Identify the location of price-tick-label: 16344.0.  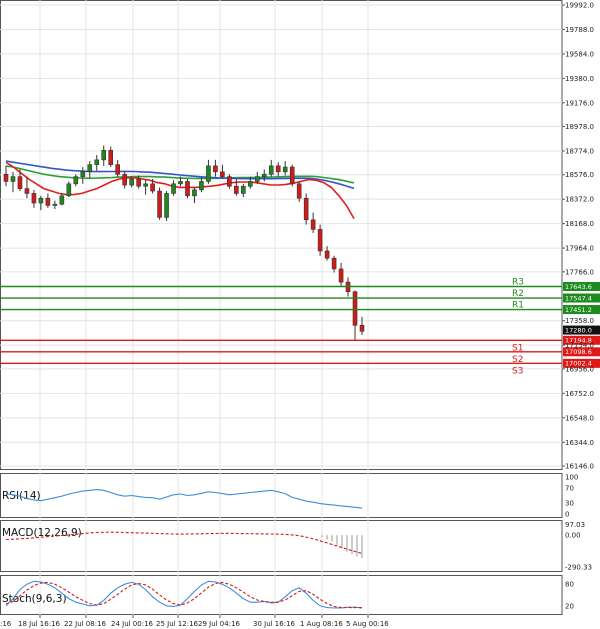
(579, 443).